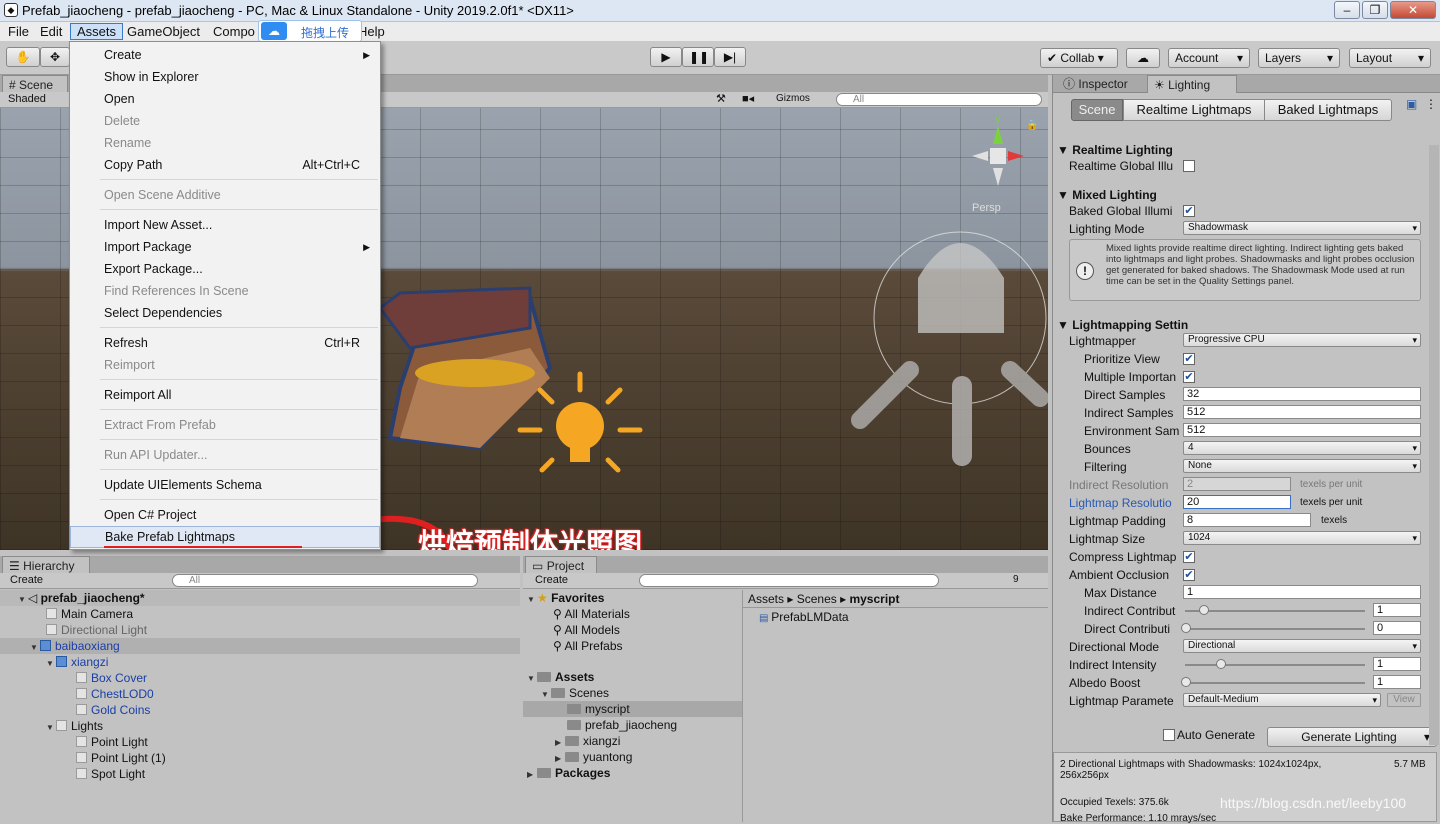 This screenshot has width=1440, height=824. What do you see at coordinates (1411, 104) in the screenshot?
I see `help-icon: ▣` at bounding box center [1411, 104].